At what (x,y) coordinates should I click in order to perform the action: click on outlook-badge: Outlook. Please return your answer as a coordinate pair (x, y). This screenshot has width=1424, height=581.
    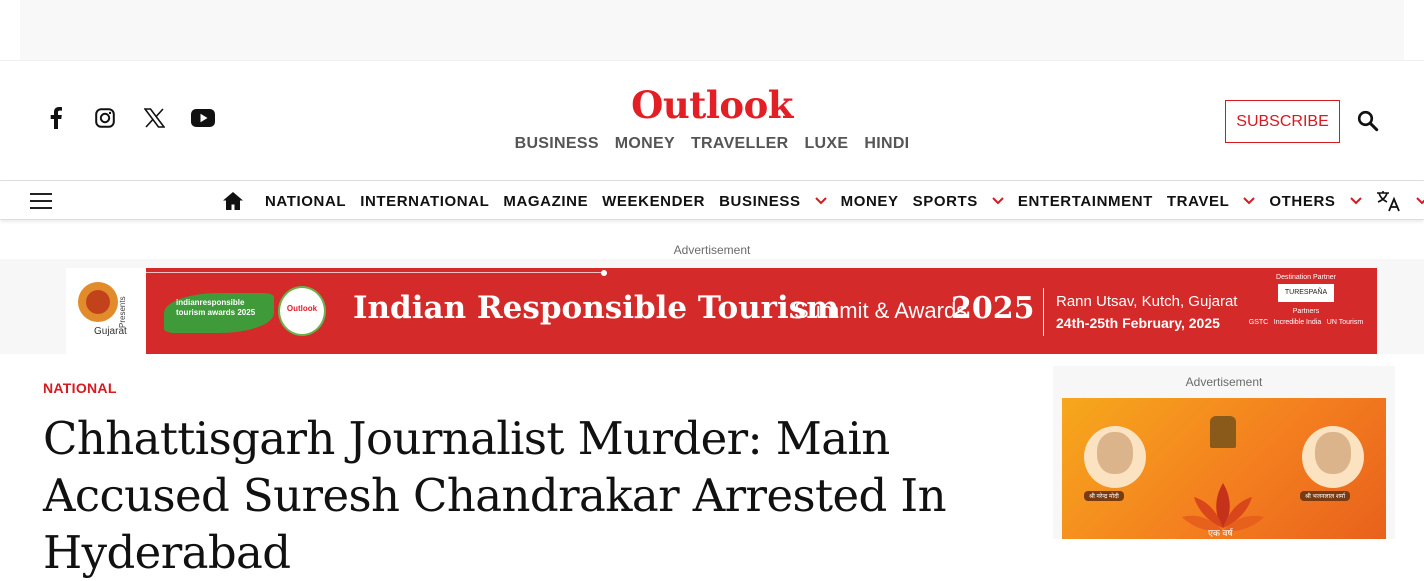
    Looking at the image, I should click on (302, 311).